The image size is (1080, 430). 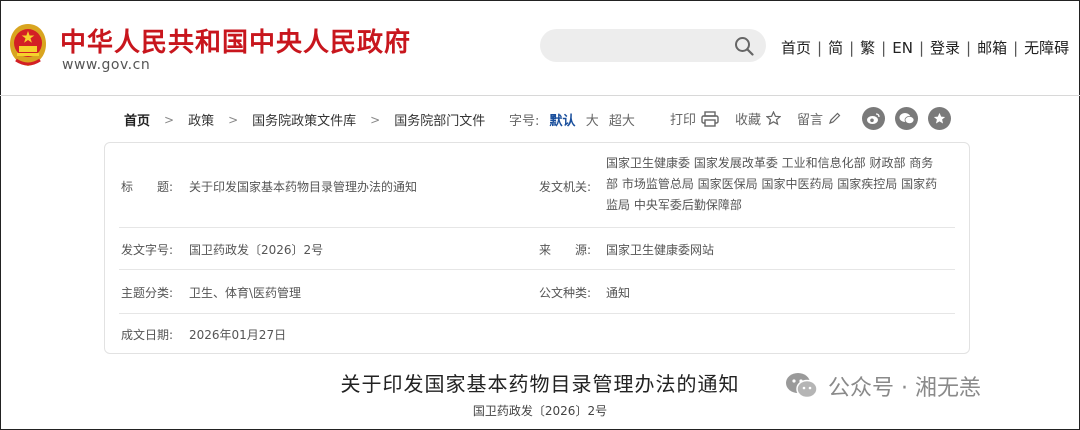 I want to click on date-label: 成文日期:, so click(x=147, y=335).